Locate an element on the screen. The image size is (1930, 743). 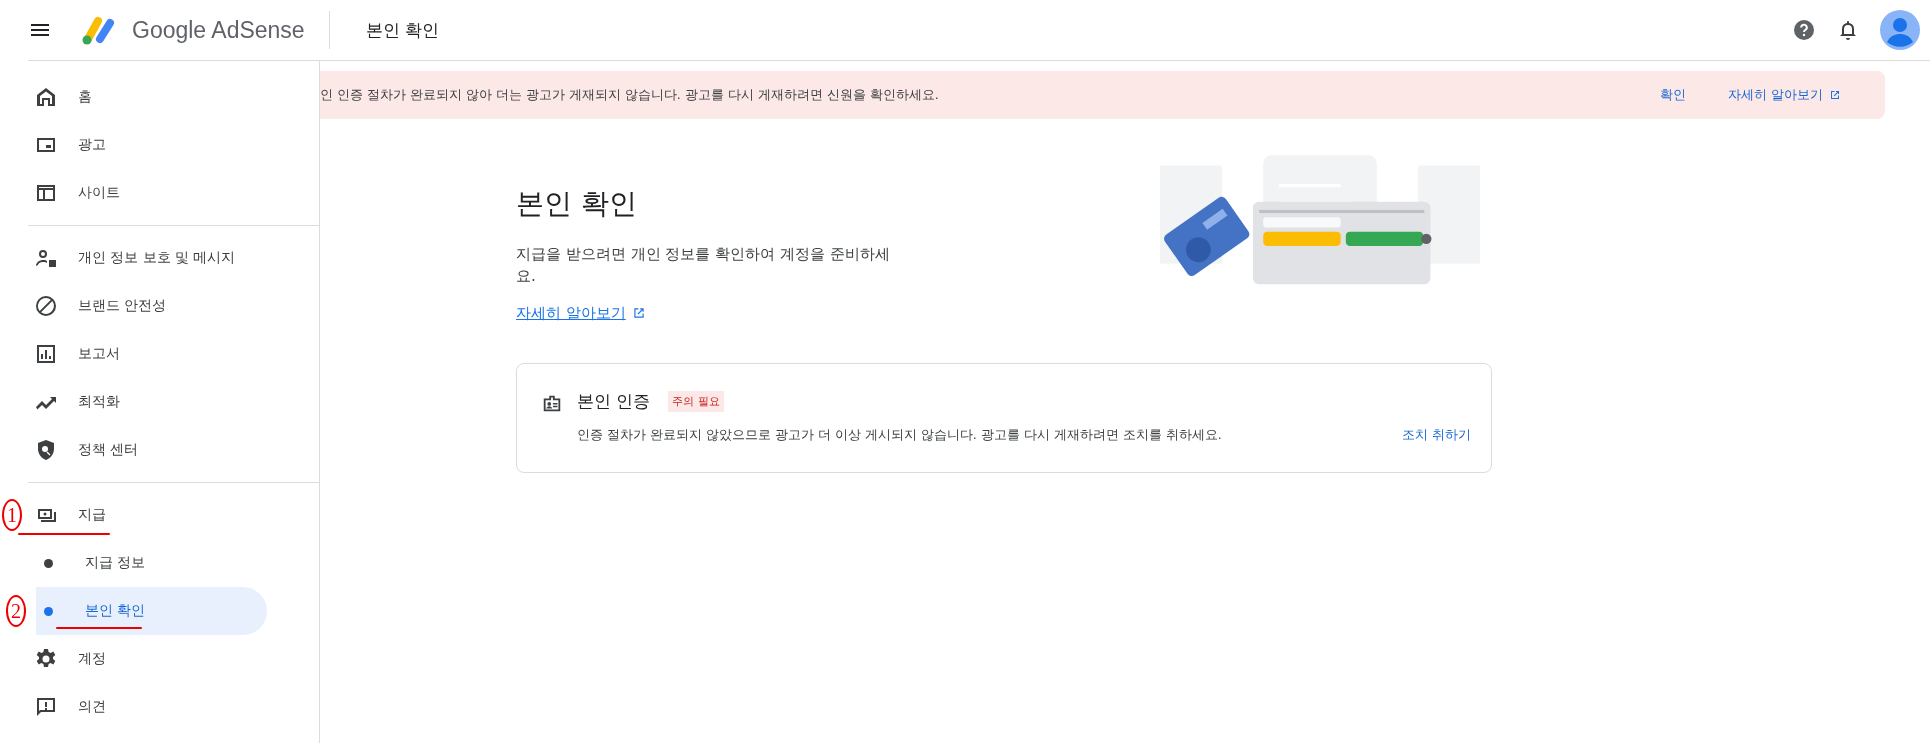
help-icon is located at coordinates (1804, 30).